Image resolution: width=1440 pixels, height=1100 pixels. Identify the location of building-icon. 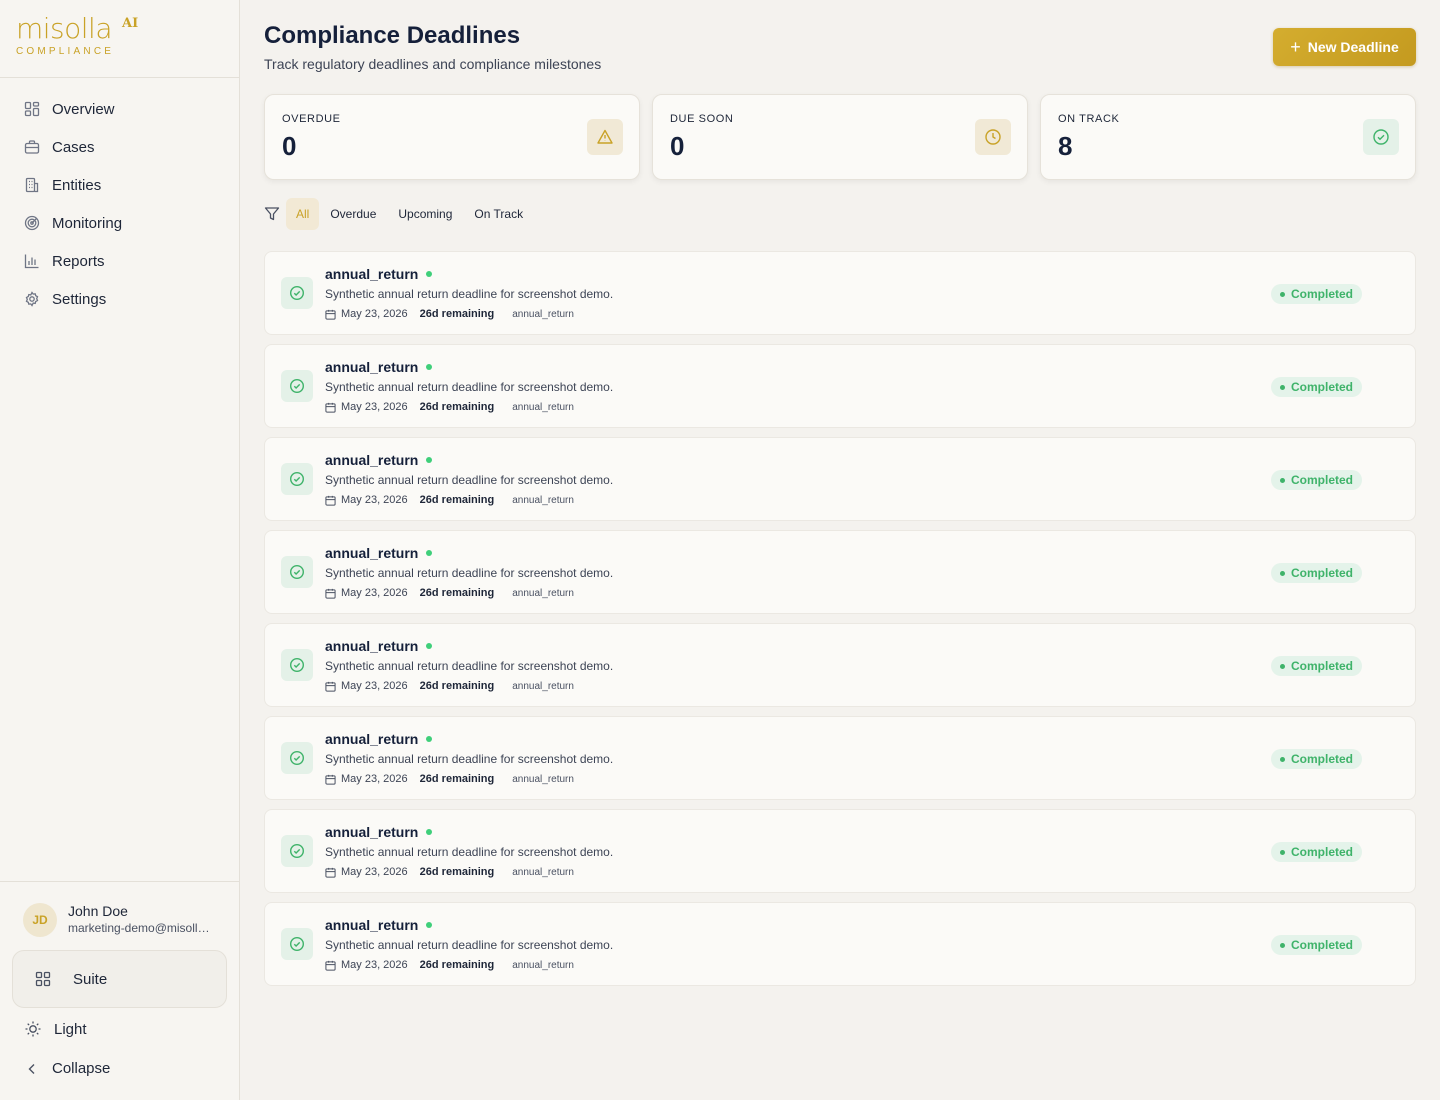
(32, 185).